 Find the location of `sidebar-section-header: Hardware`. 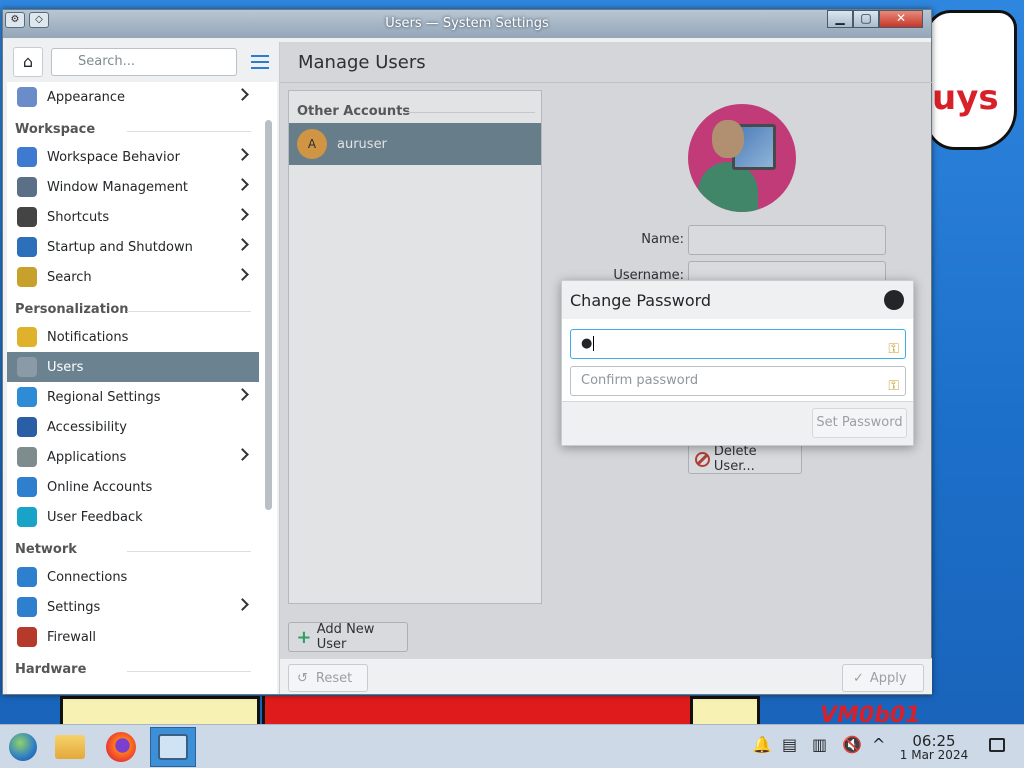

sidebar-section-header: Hardware is located at coordinates (133, 667).